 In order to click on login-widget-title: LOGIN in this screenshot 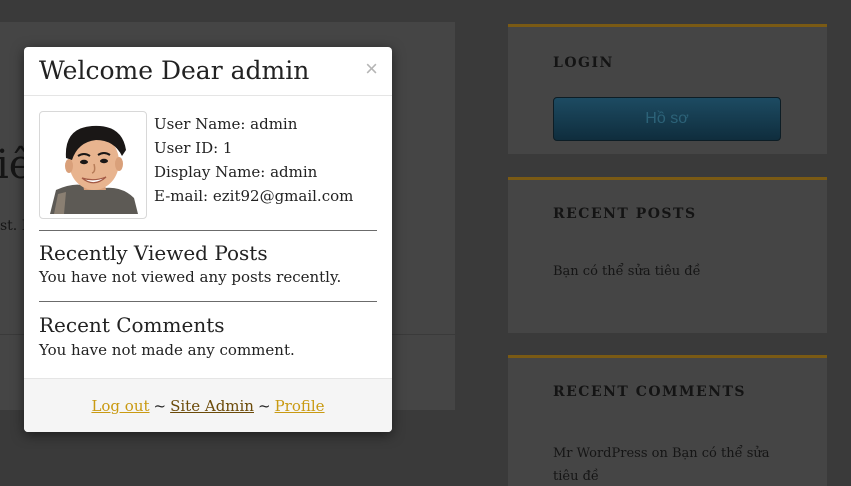, I will do `click(583, 63)`.